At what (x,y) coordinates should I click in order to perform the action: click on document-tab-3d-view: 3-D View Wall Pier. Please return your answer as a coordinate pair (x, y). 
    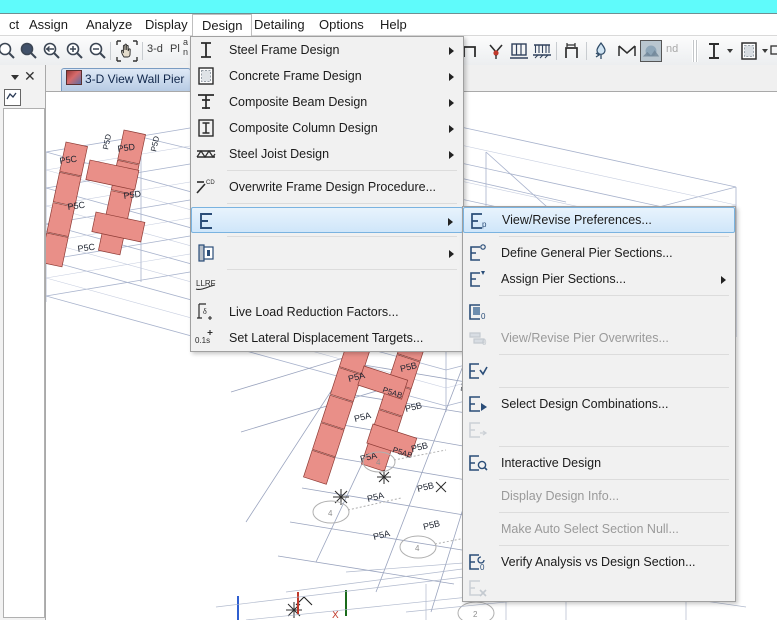
    Looking at the image, I should click on (126, 79).